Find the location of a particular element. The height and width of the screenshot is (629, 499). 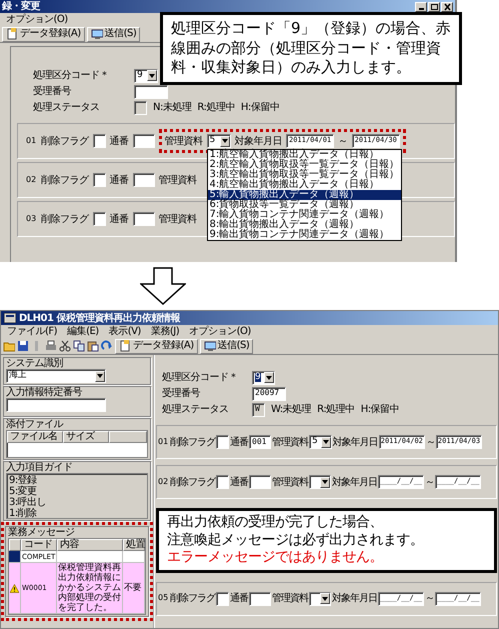

status-legend: R:処理中 is located at coordinates (216, 107).